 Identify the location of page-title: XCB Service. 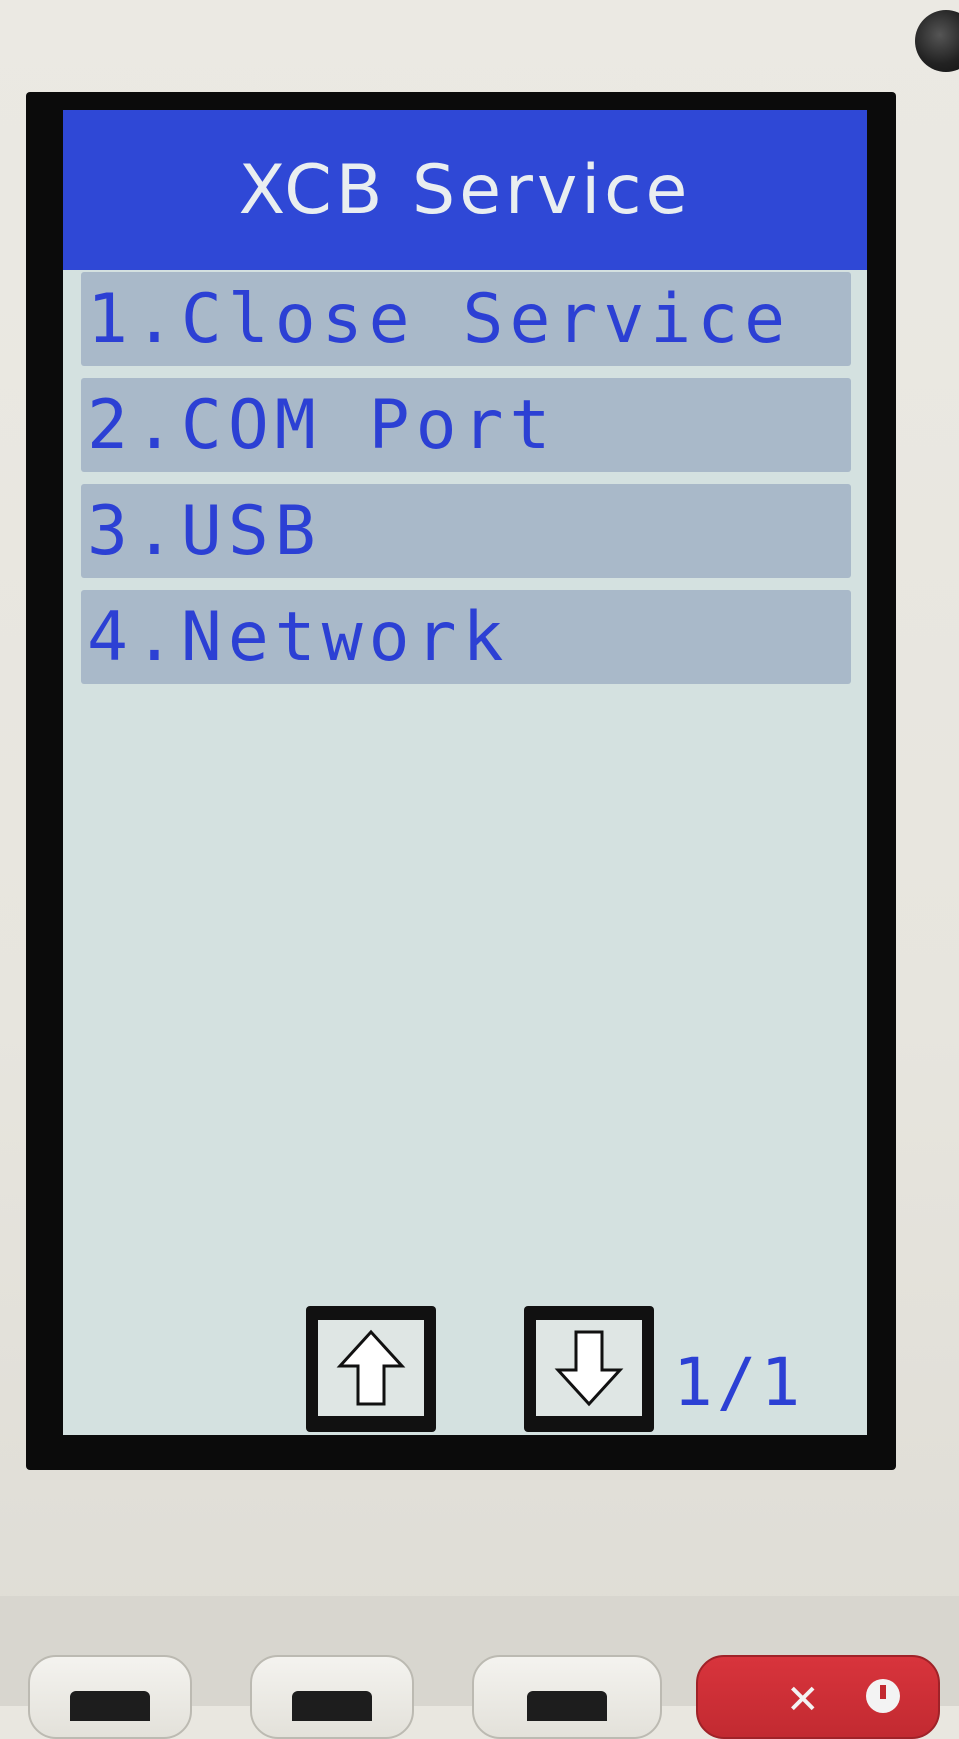
(465, 190).